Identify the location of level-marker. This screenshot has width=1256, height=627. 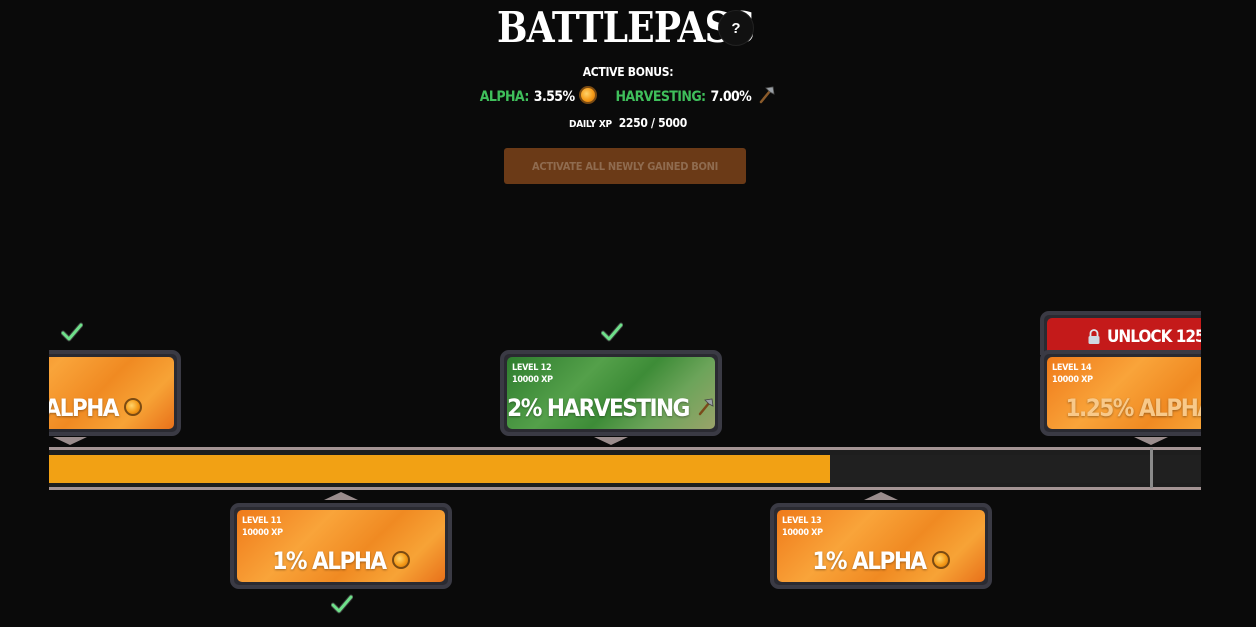
(1151, 468).